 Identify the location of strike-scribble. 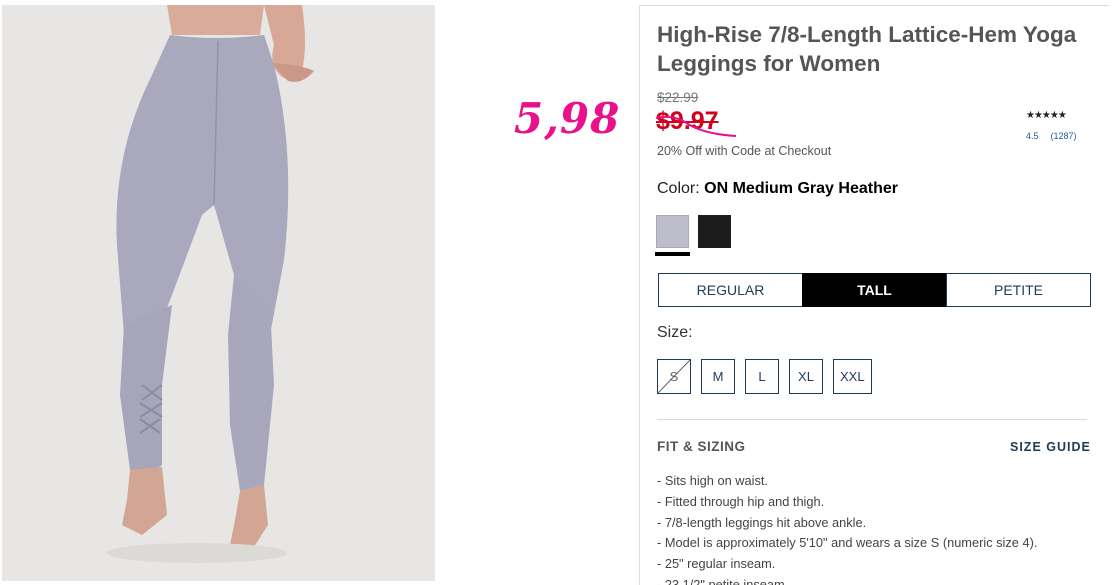
(696, 126).